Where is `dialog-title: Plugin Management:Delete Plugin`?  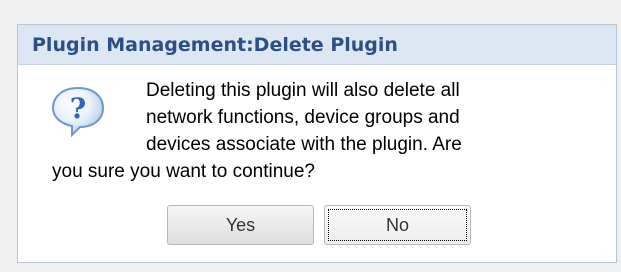 dialog-title: Plugin Management:Delete Plugin is located at coordinates (215, 44).